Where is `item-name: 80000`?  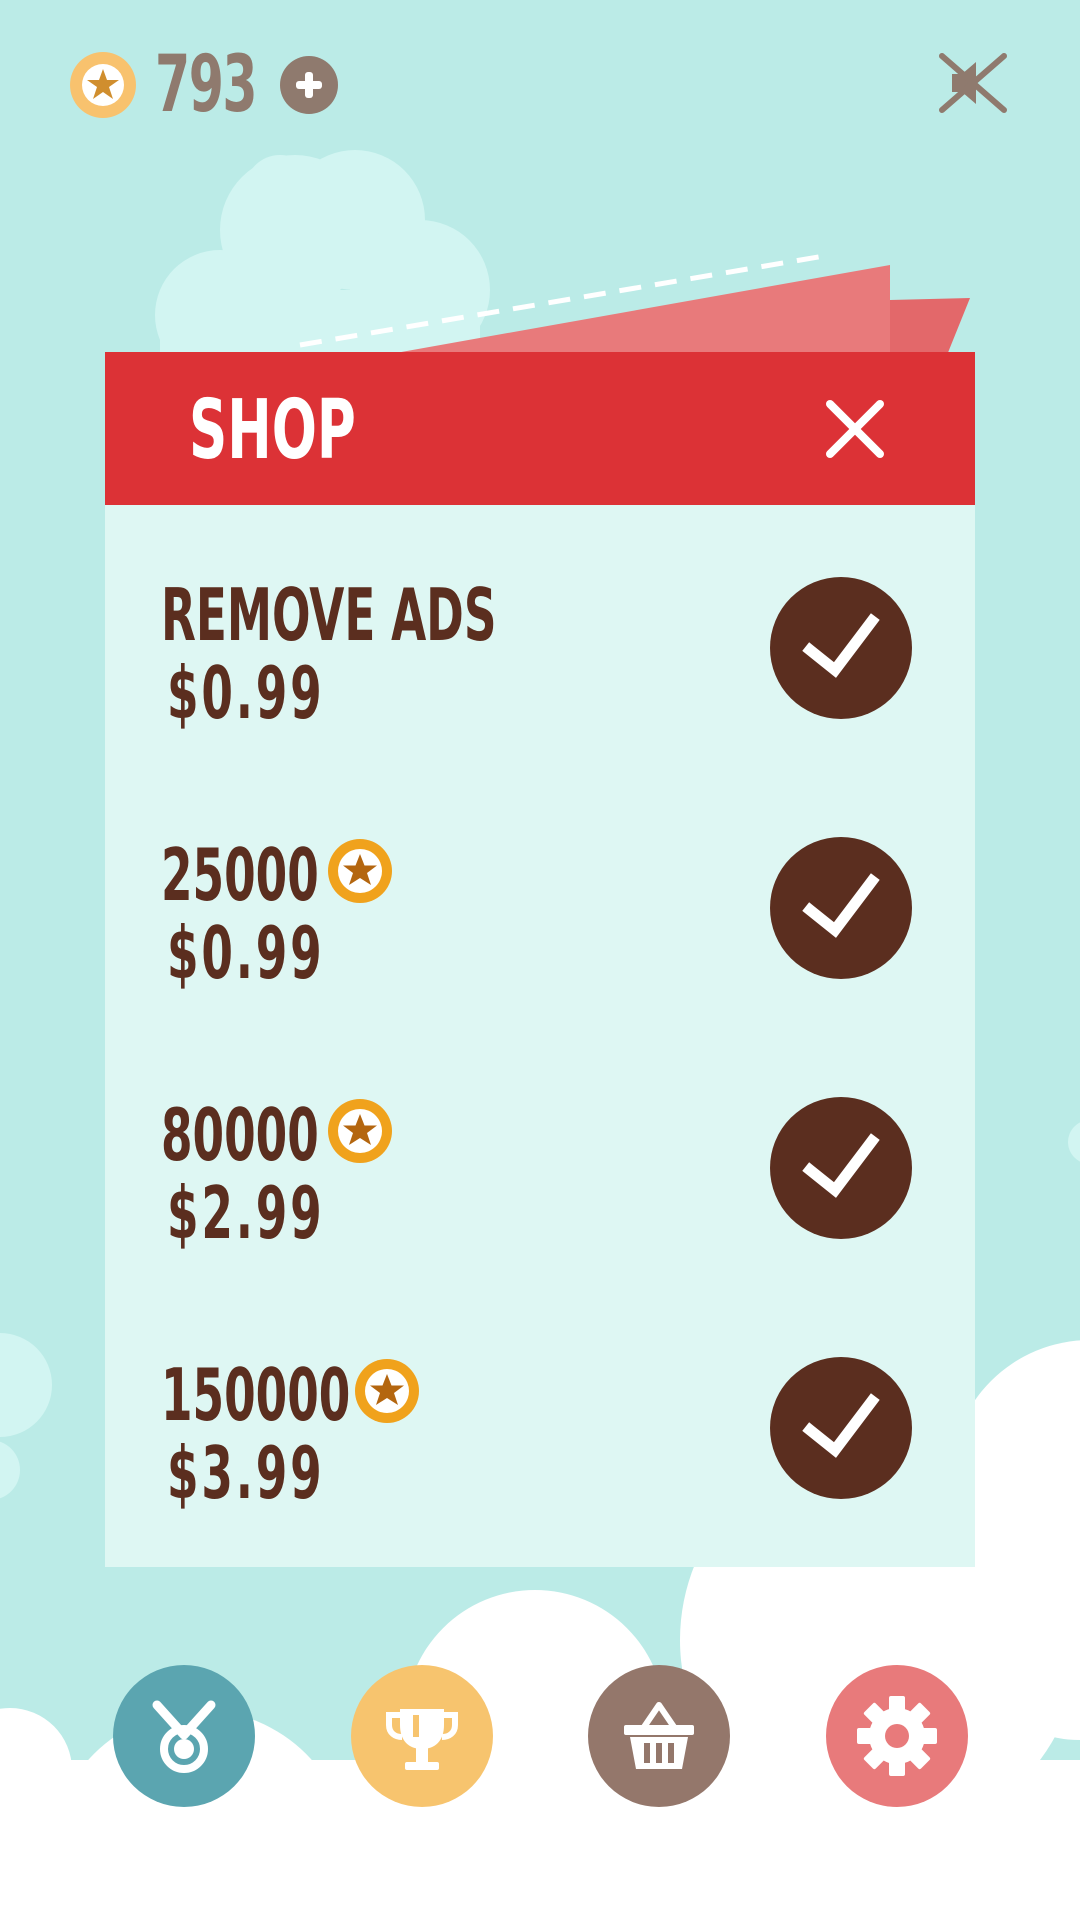
item-name: 80000 is located at coordinates (240, 1135).